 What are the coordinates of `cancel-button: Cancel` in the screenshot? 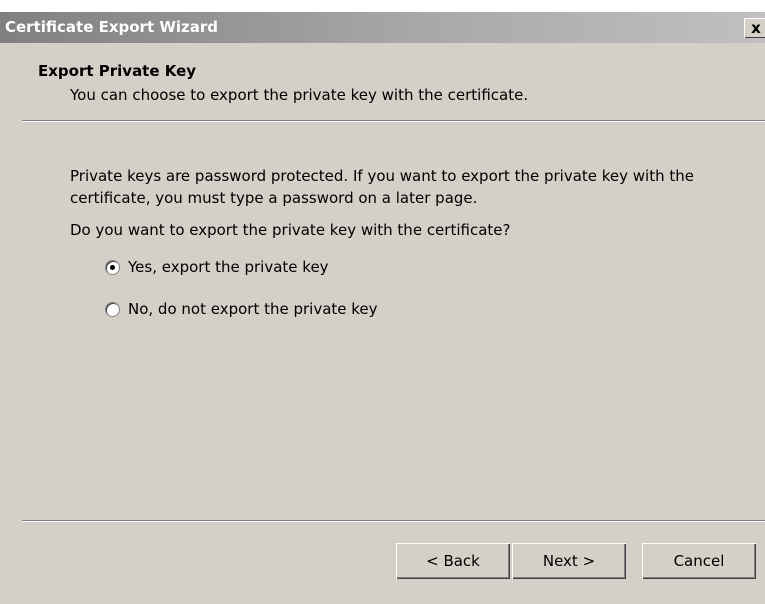 It's located at (699, 561).